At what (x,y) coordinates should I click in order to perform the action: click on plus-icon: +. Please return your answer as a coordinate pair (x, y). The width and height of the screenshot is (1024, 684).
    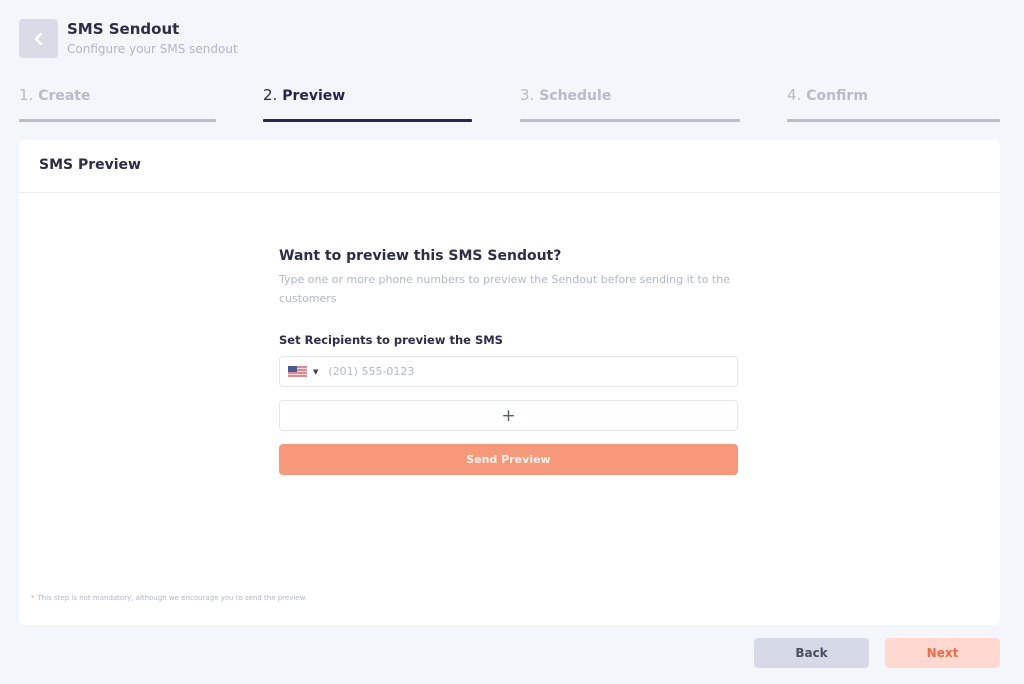
    Looking at the image, I should click on (508, 415).